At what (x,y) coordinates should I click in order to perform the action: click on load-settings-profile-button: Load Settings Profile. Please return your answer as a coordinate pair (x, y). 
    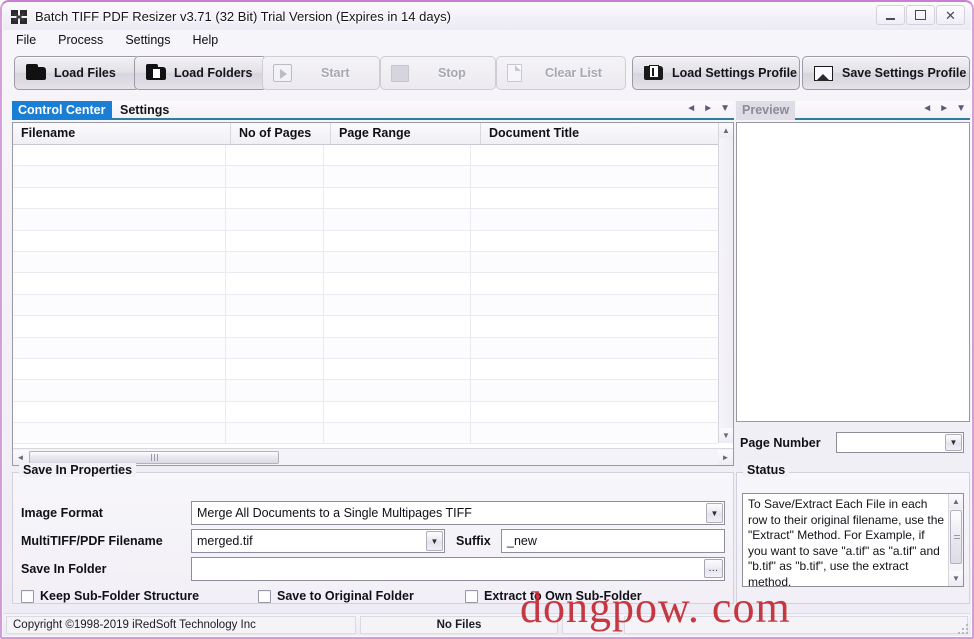
    Looking at the image, I should click on (716, 73).